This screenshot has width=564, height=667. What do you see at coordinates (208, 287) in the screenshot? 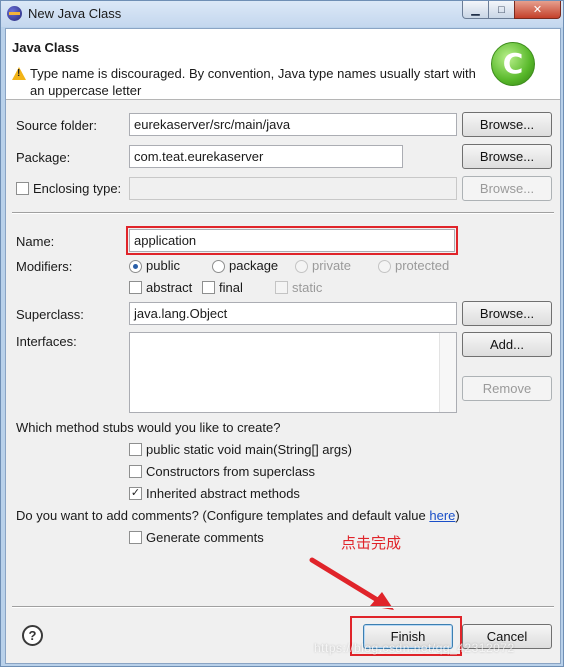
I see `modifier-final-checkbox` at bounding box center [208, 287].